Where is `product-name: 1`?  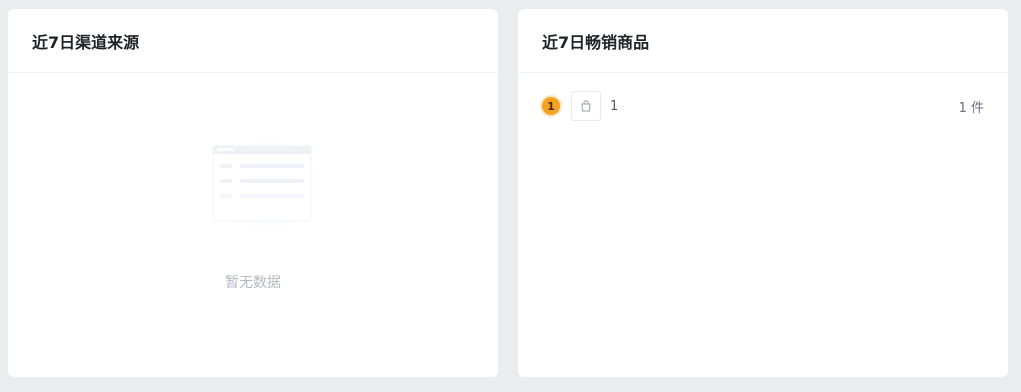
product-name: 1 is located at coordinates (614, 106).